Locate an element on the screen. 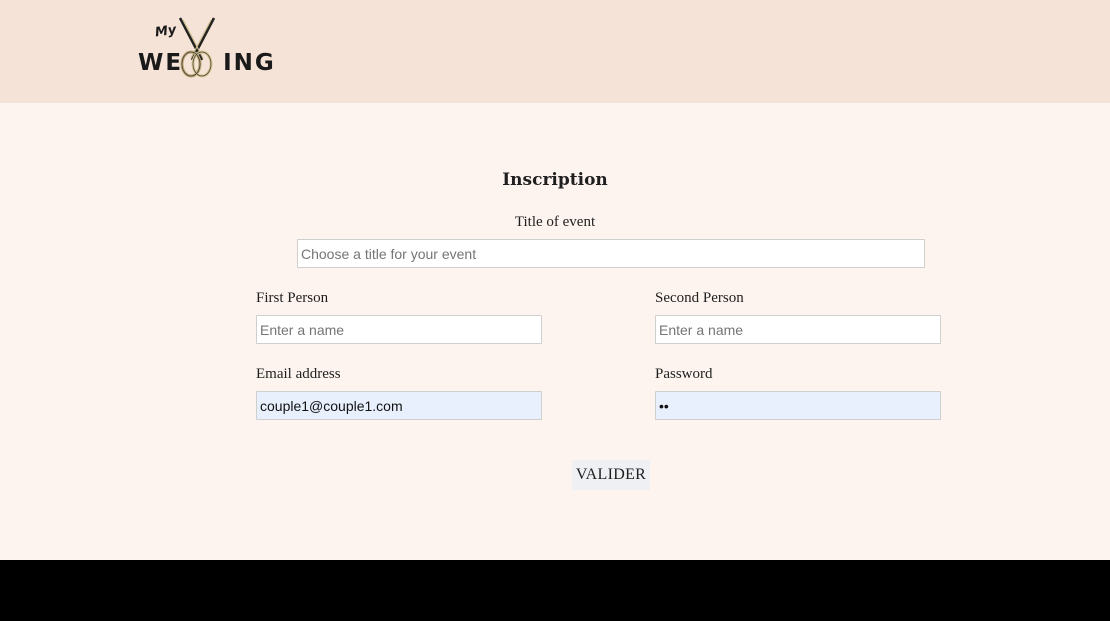  site-footer is located at coordinates (555, 590).